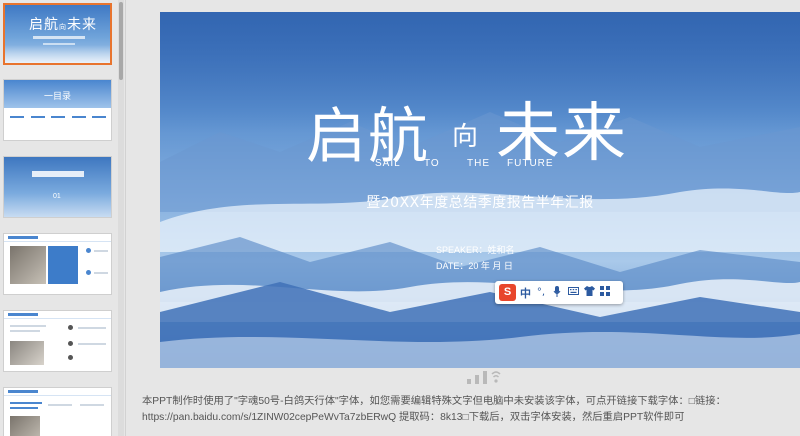 The image size is (800, 436). Describe the element at coordinates (121, 218) in the screenshot. I see `thumbnail-scrollbar` at that location.